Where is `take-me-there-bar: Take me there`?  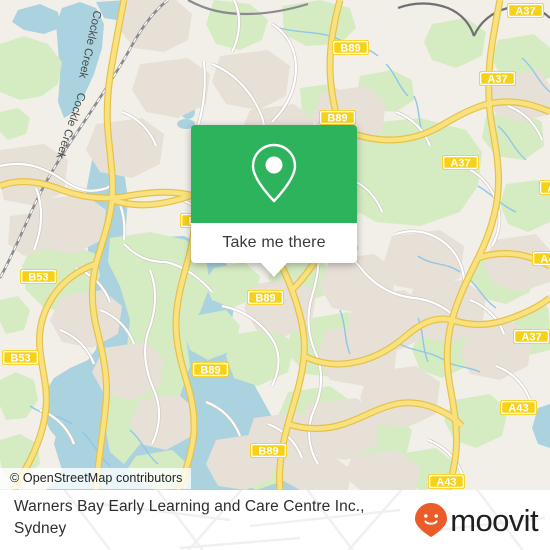
take-me-there-bar: Take me there is located at coordinates (274, 249).